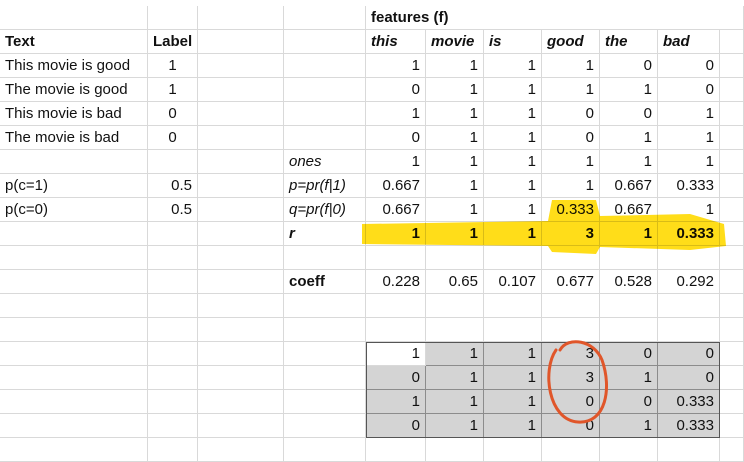 The image size is (744, 462). I want to click on p-value-cell: 0.667, so click(629, 186).